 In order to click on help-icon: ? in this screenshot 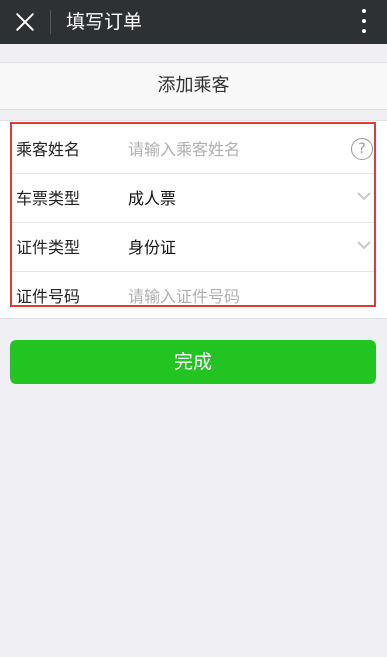, I will do `click(362, 149)`.